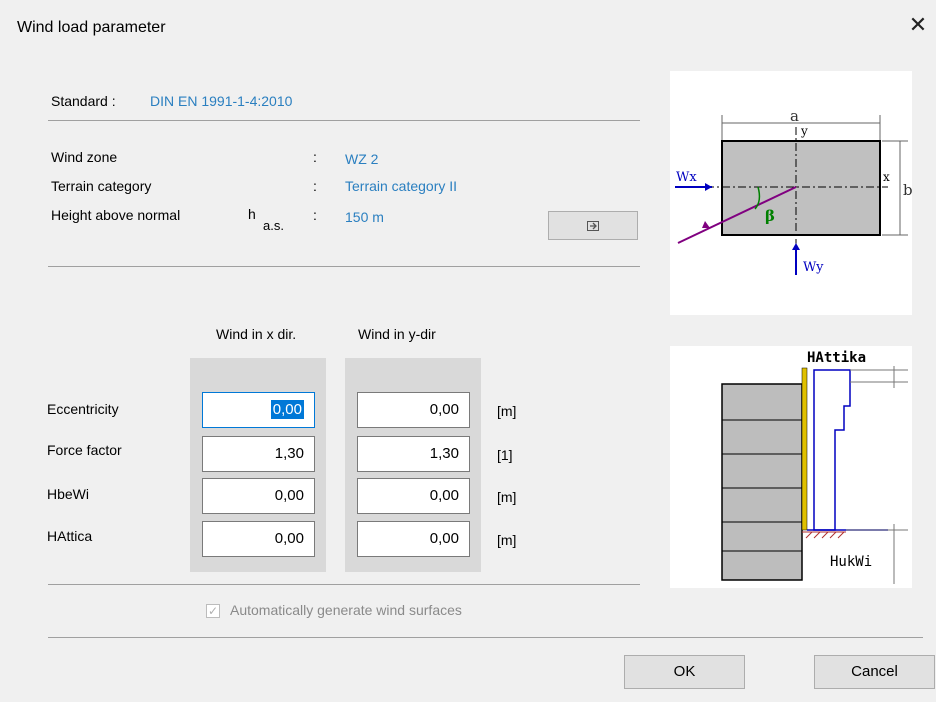  Describe the element at coordinates (83, 409) in the screenshot. I see `row-label-eccentricity: Eccentricity` at that location.